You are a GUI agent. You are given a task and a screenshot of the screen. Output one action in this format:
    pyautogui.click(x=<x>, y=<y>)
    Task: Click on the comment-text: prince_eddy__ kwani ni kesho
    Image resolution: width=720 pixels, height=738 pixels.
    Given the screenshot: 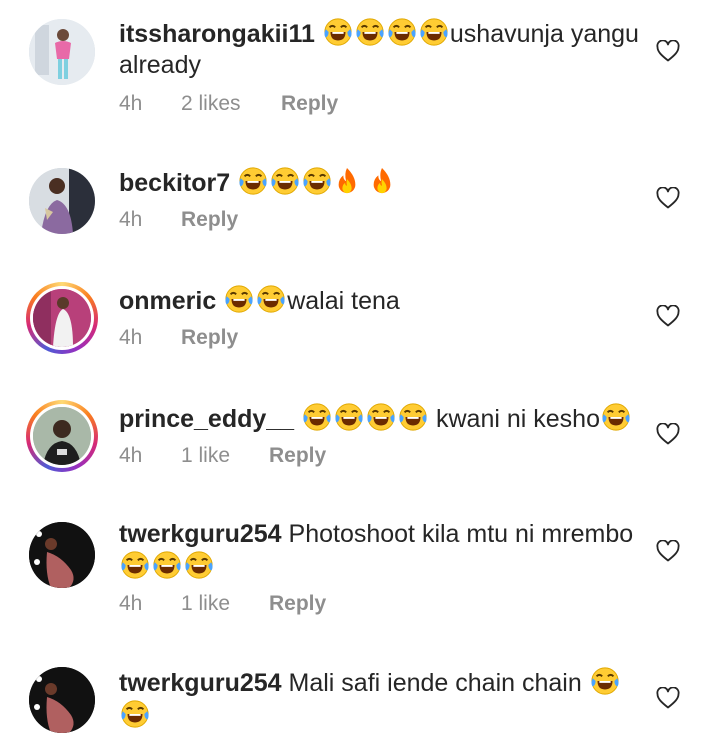 What is the action you would take?
    pyautogui.click(x=379, y=418)
    